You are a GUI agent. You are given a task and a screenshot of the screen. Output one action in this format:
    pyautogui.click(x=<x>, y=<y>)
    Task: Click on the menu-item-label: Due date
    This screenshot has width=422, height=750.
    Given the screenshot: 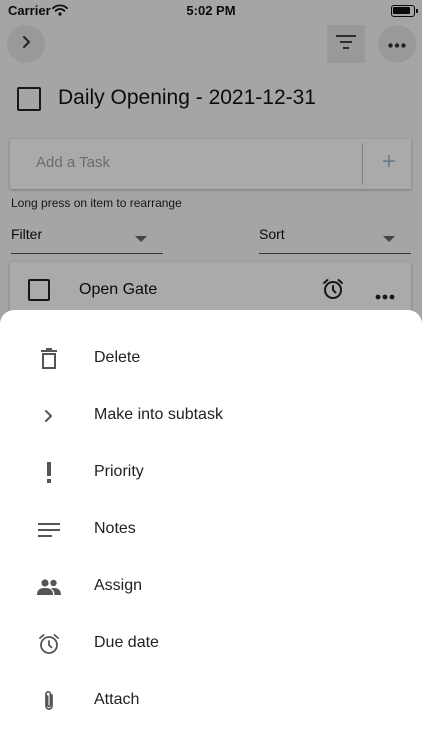 What is the action you would take?
    pyautogui.click(x=126, y=642)
    